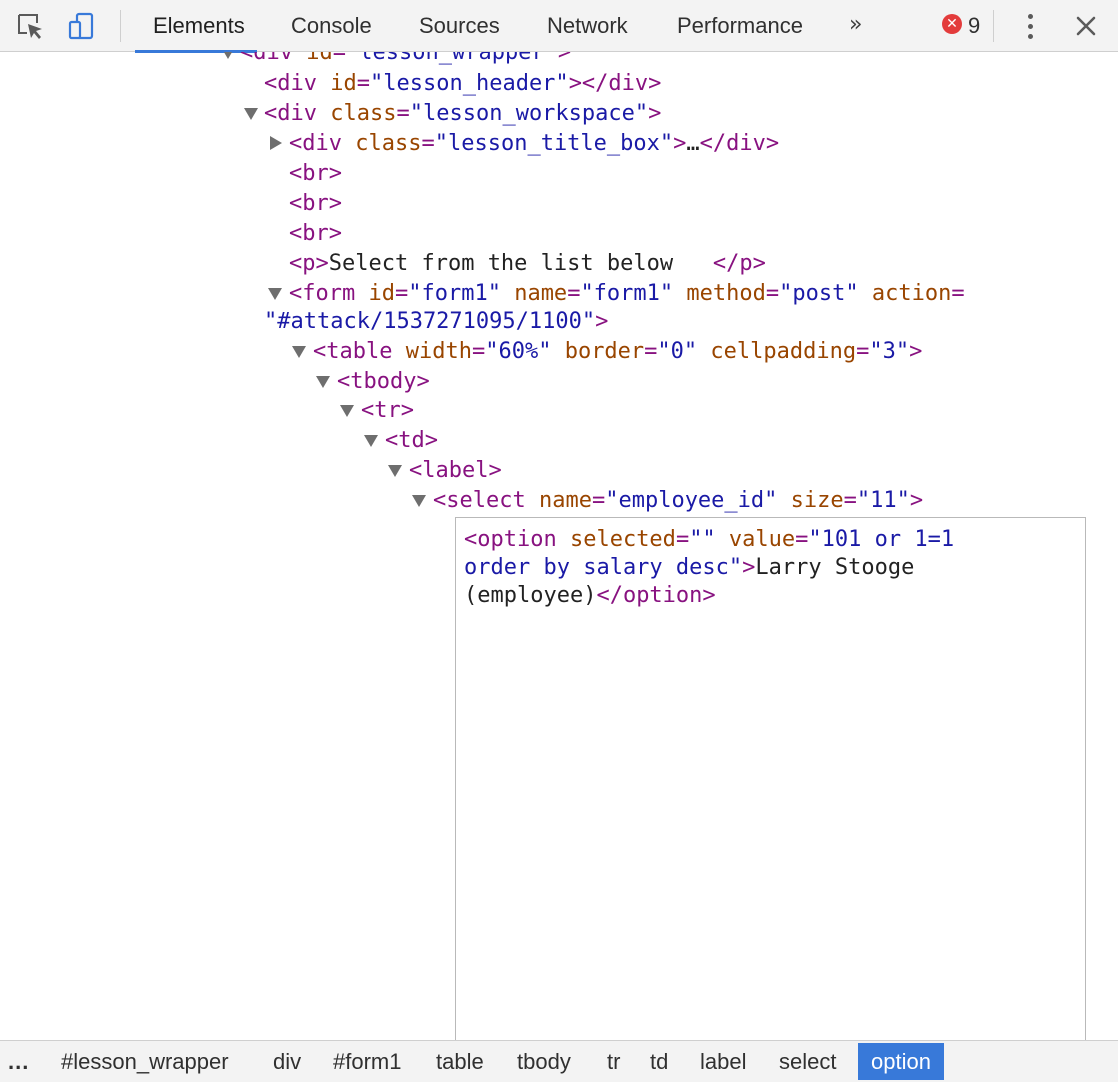 This screenshot has height=1082, width=1118. What do you see at coordinates (411, 441) in the screenshot?
I see `tree-node-td: <td>` at bounding box center [411, 441].